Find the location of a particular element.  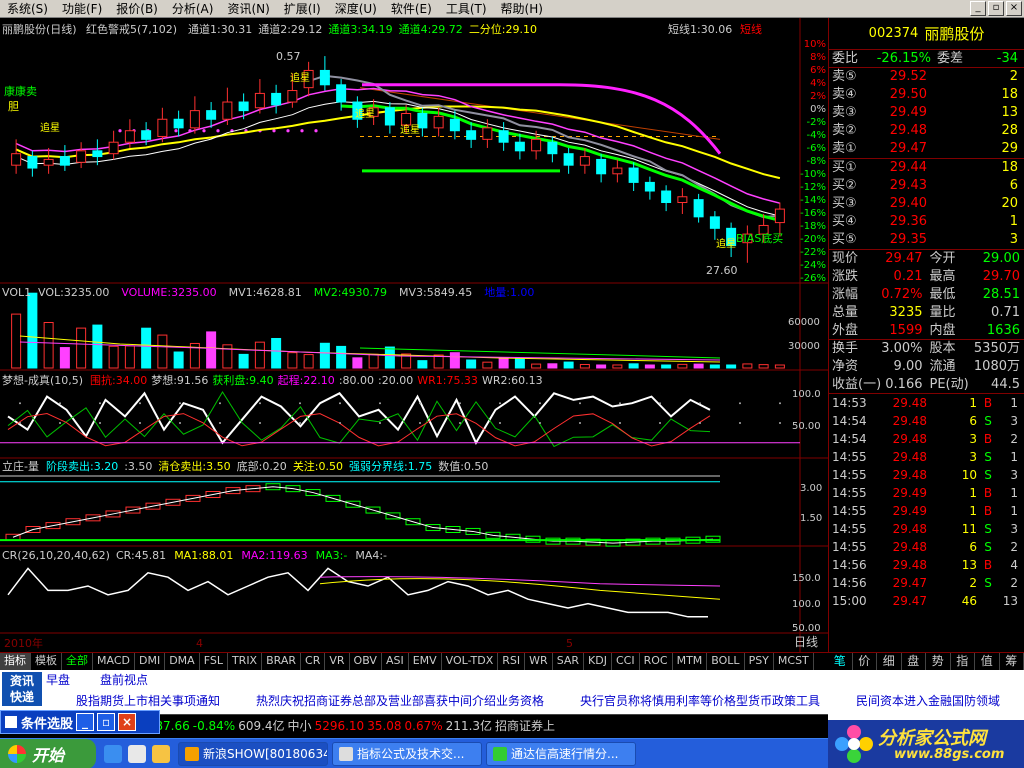

vol-value: VOLUME:3235.00 is located at coordinates (169, 292).